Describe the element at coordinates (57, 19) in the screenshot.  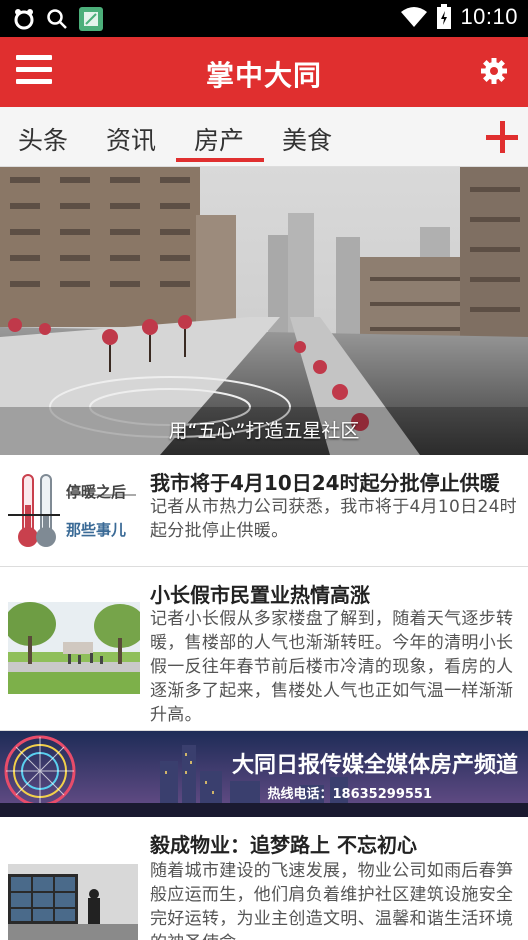
I see `search-icon` at that location.